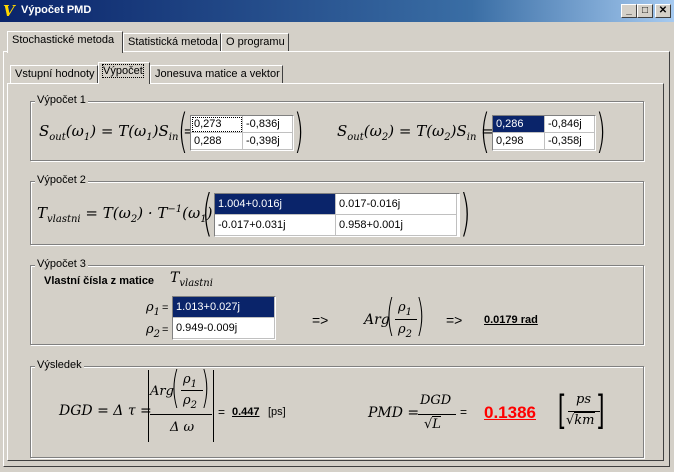 The width and height of the screenshot is (674, 472). Describe the element at coordinates (117, 132) in the screenshot. I see `formula-sout-w1: Sout(ω1) = T(ω1)Sin =` at that location.